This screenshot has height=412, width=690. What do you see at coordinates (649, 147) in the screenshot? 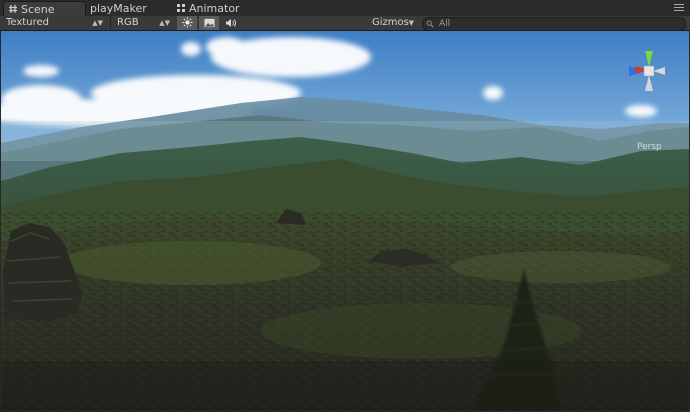
I see `projection-label: Persp` at bounding box center [649, 147].